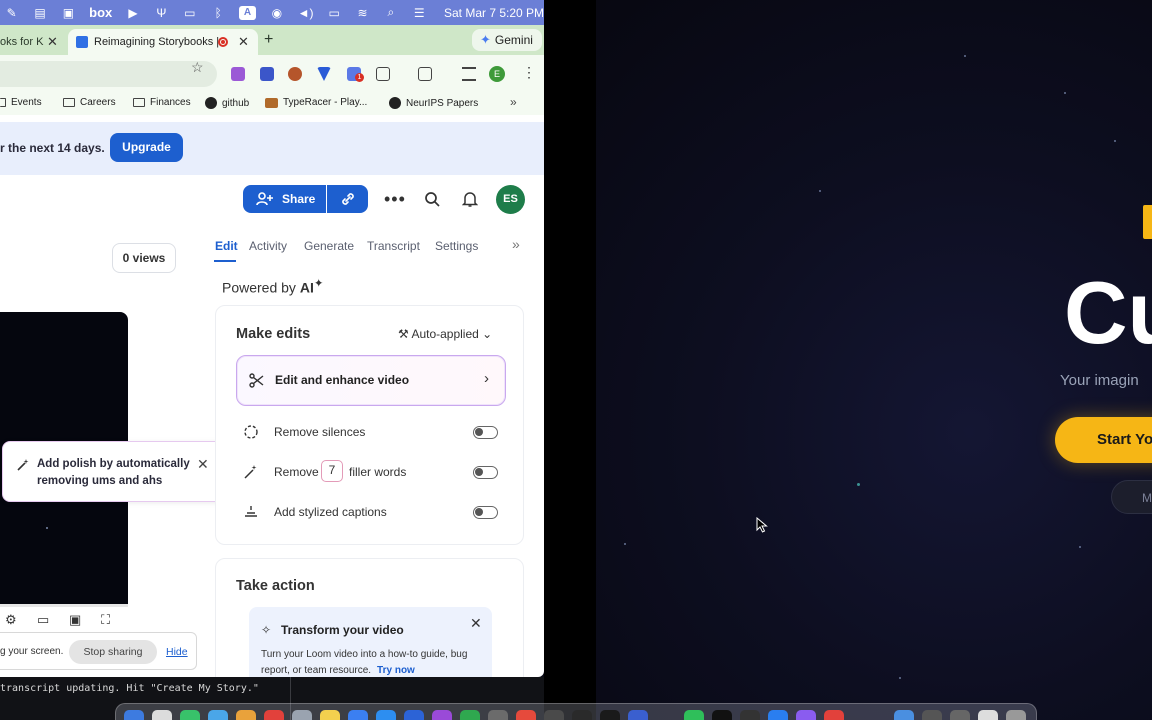  Describe the element at coordinates (64, 605) in the screenshot. I see `video-progress-bar` at that location.